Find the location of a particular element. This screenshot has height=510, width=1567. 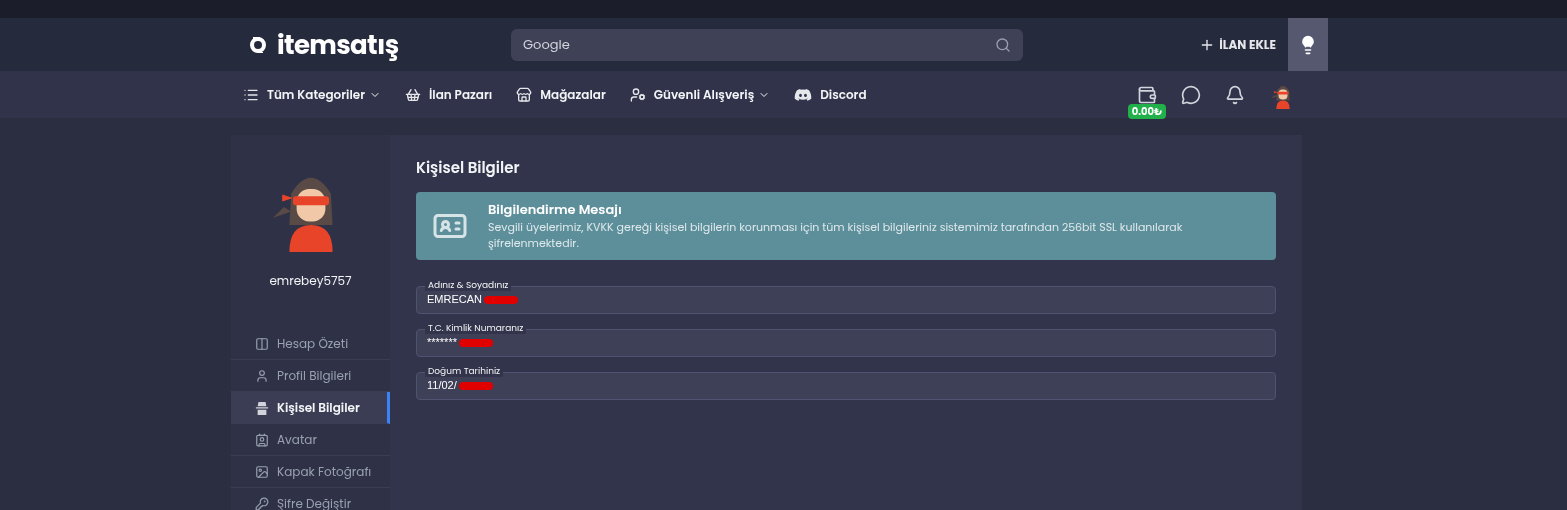

columns-icon is located at coordinates (262, 343).